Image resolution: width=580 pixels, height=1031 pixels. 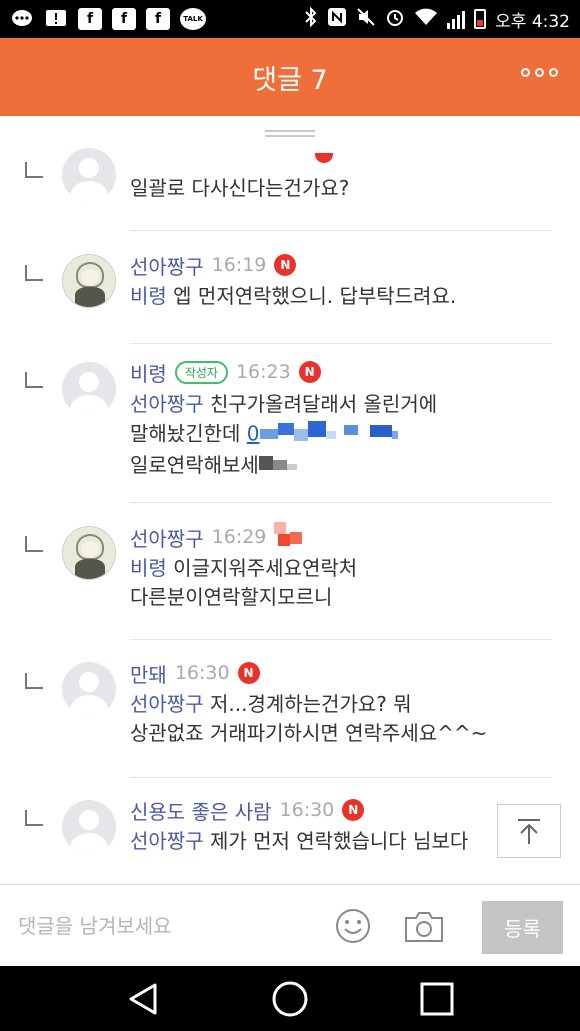 I want to click on status-bar: f f f TALK 오후 4:32, so click(x=290, y=19).